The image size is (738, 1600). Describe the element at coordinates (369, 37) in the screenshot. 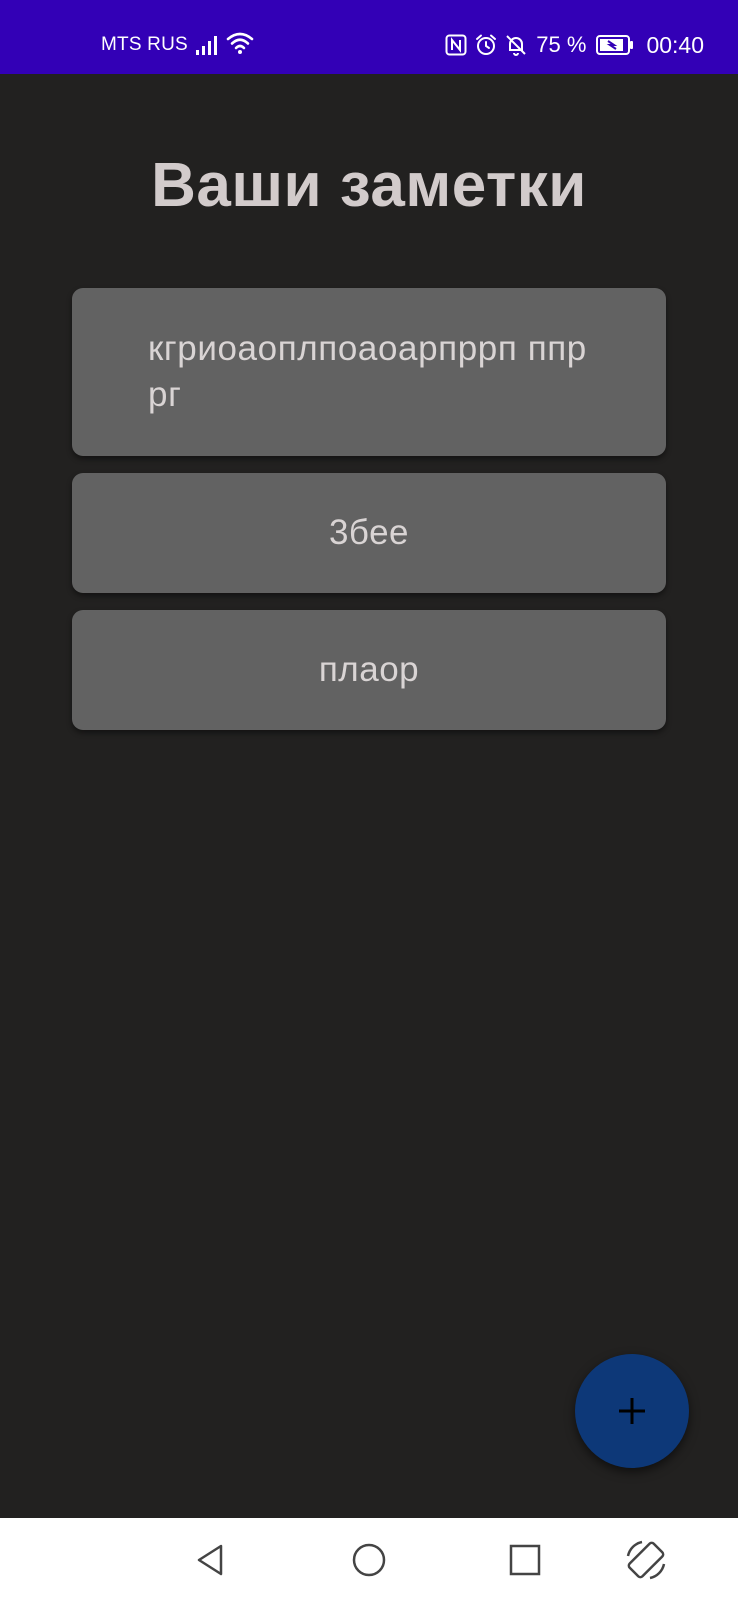

I see `status-bar: MTS RUS 75 % 00:40` at that location.